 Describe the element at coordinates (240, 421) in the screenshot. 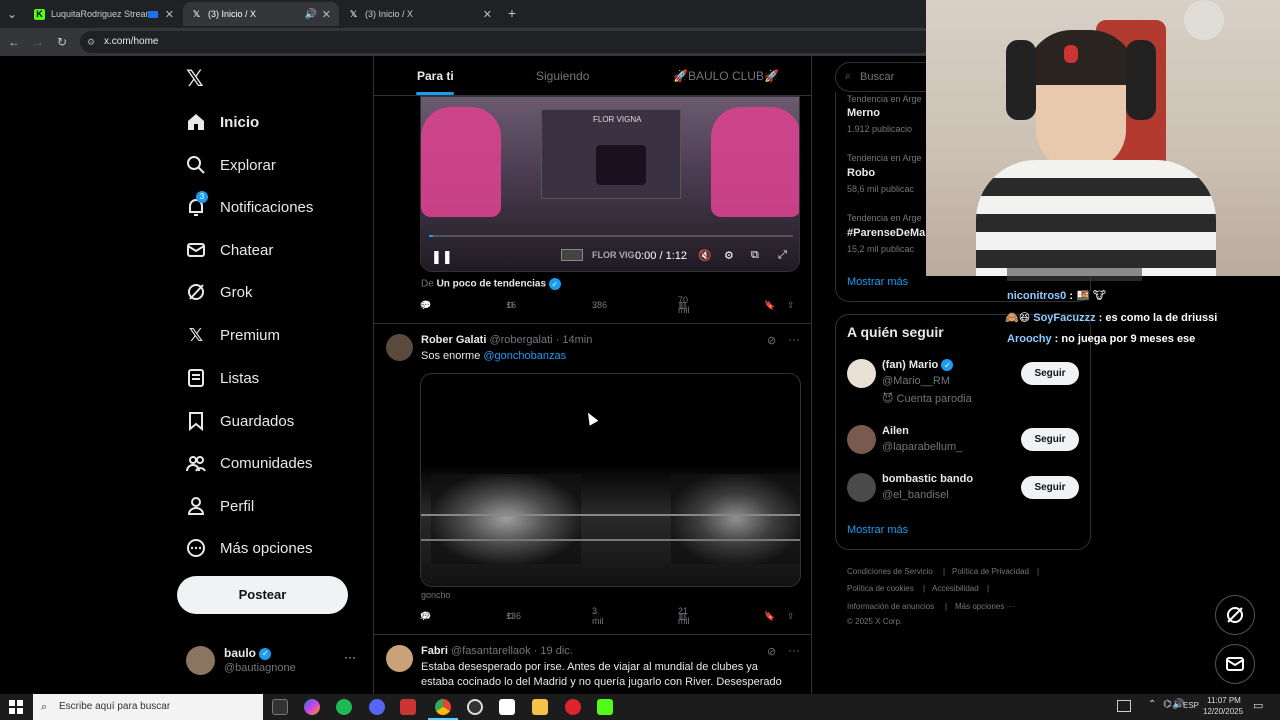

I see `nav-guardados: Guardados` at that location.